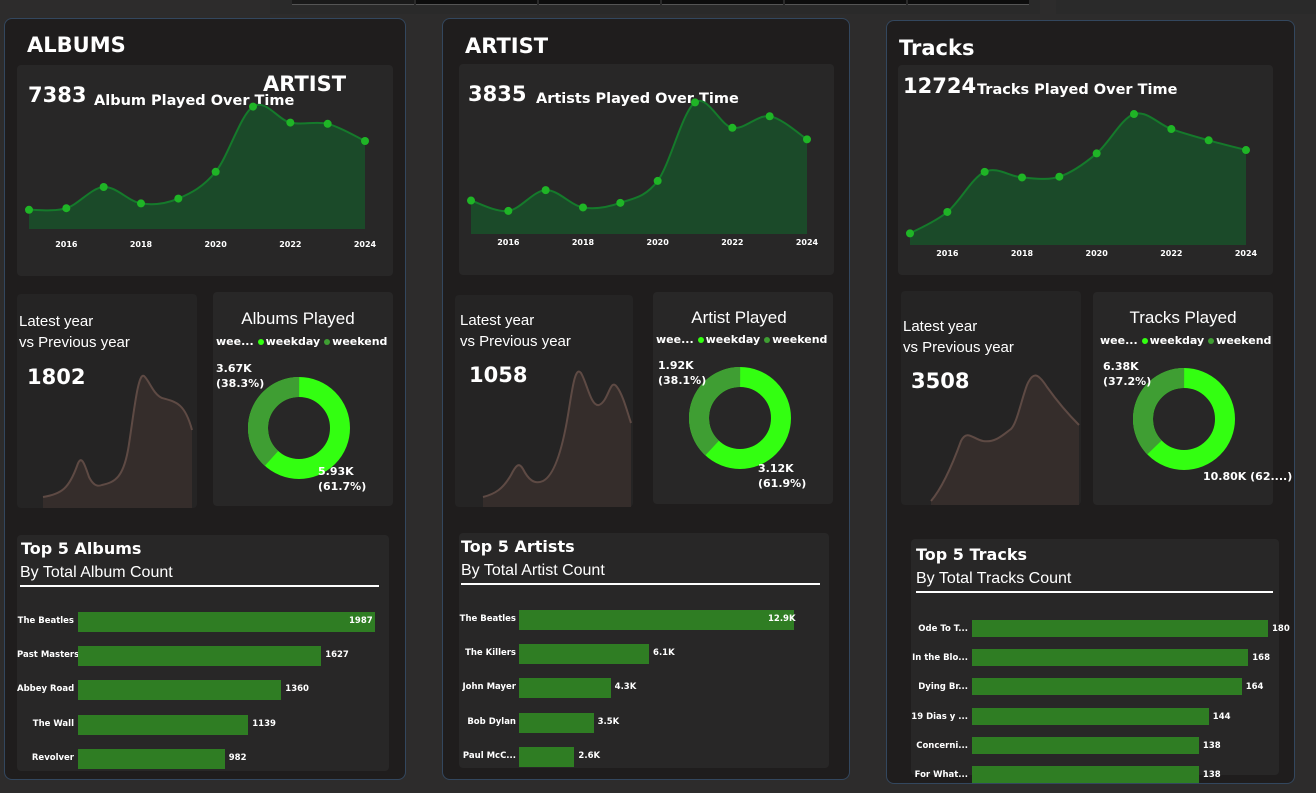 This screenshot has width=1316, height=793. What do you see at coordinates (937, 48) in the screenshot?
I see `panel-title: Tracks` at bounding box center [937, 48].